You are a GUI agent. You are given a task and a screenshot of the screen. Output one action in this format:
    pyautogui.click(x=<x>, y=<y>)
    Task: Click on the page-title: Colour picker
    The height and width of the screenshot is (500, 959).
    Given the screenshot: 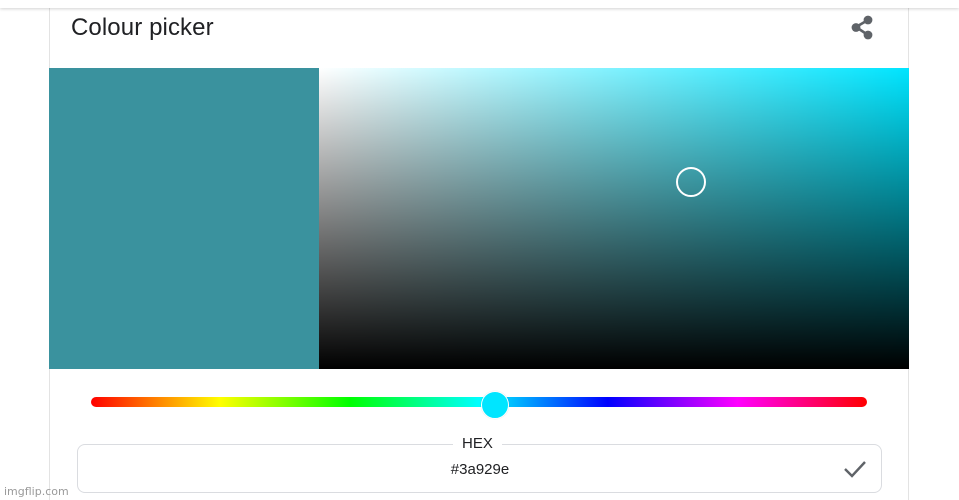 What is the action you would take?
    pyautogui.click(x=142, y=27)
    